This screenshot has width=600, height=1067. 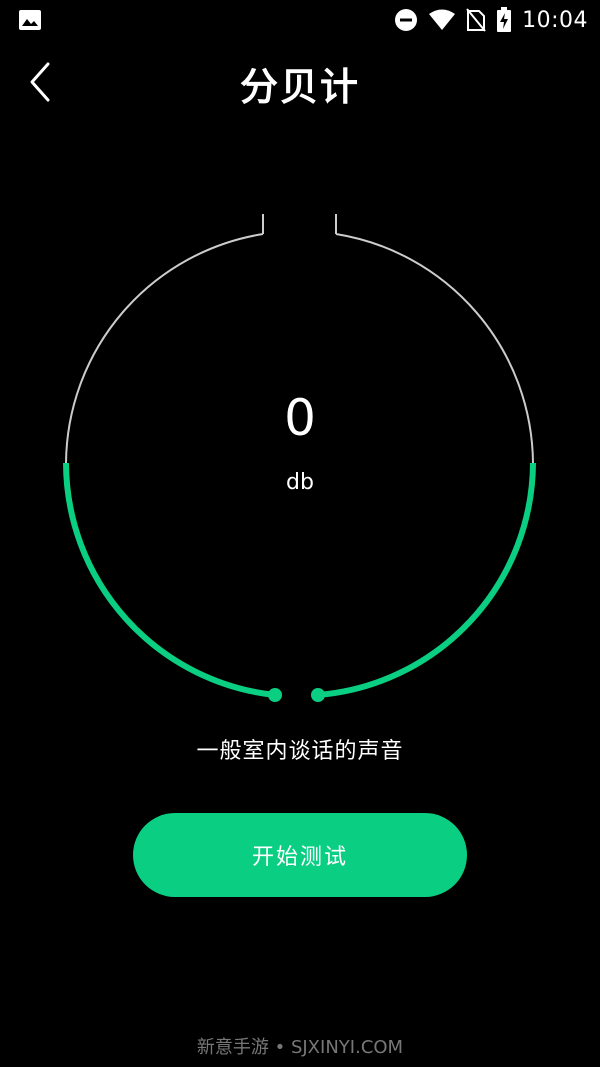 What do you see at coordinates (300, 20) in the screenshot?
I see `status-bar: 10:04` at bounding box center [300, 20].